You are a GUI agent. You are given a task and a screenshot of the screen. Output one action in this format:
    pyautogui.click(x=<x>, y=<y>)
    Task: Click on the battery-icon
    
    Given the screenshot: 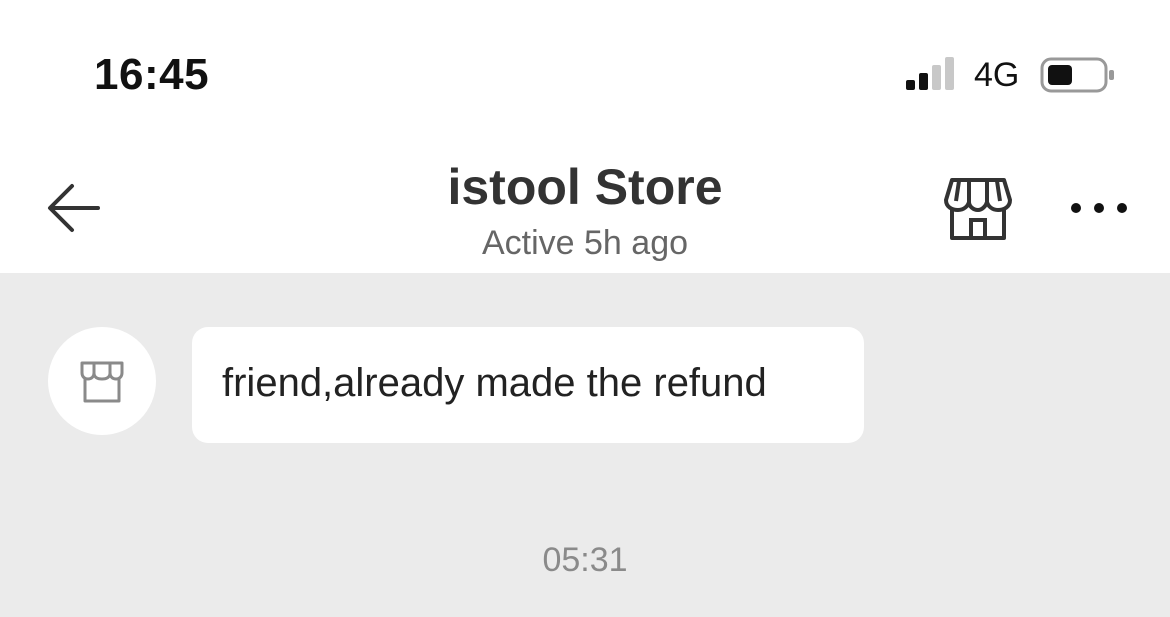 What is the action you would take?
    pyautogui.click(x=1077, y=75)
    